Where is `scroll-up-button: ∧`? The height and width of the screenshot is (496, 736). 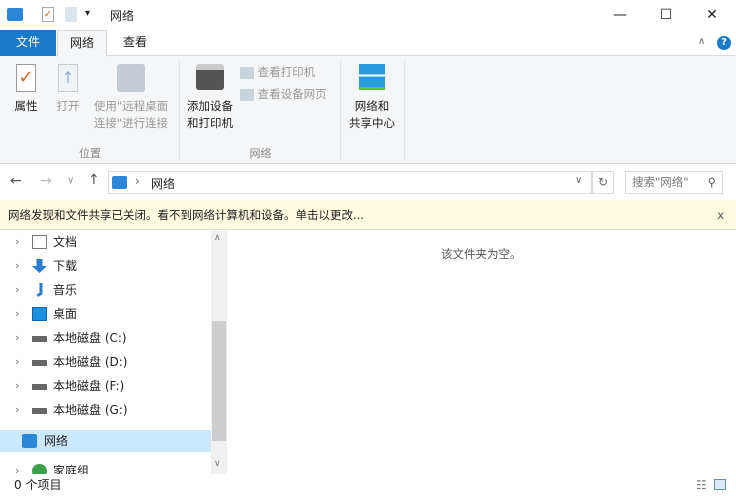
scroll-up-button: ∧ is located at coordinates (217, 238).